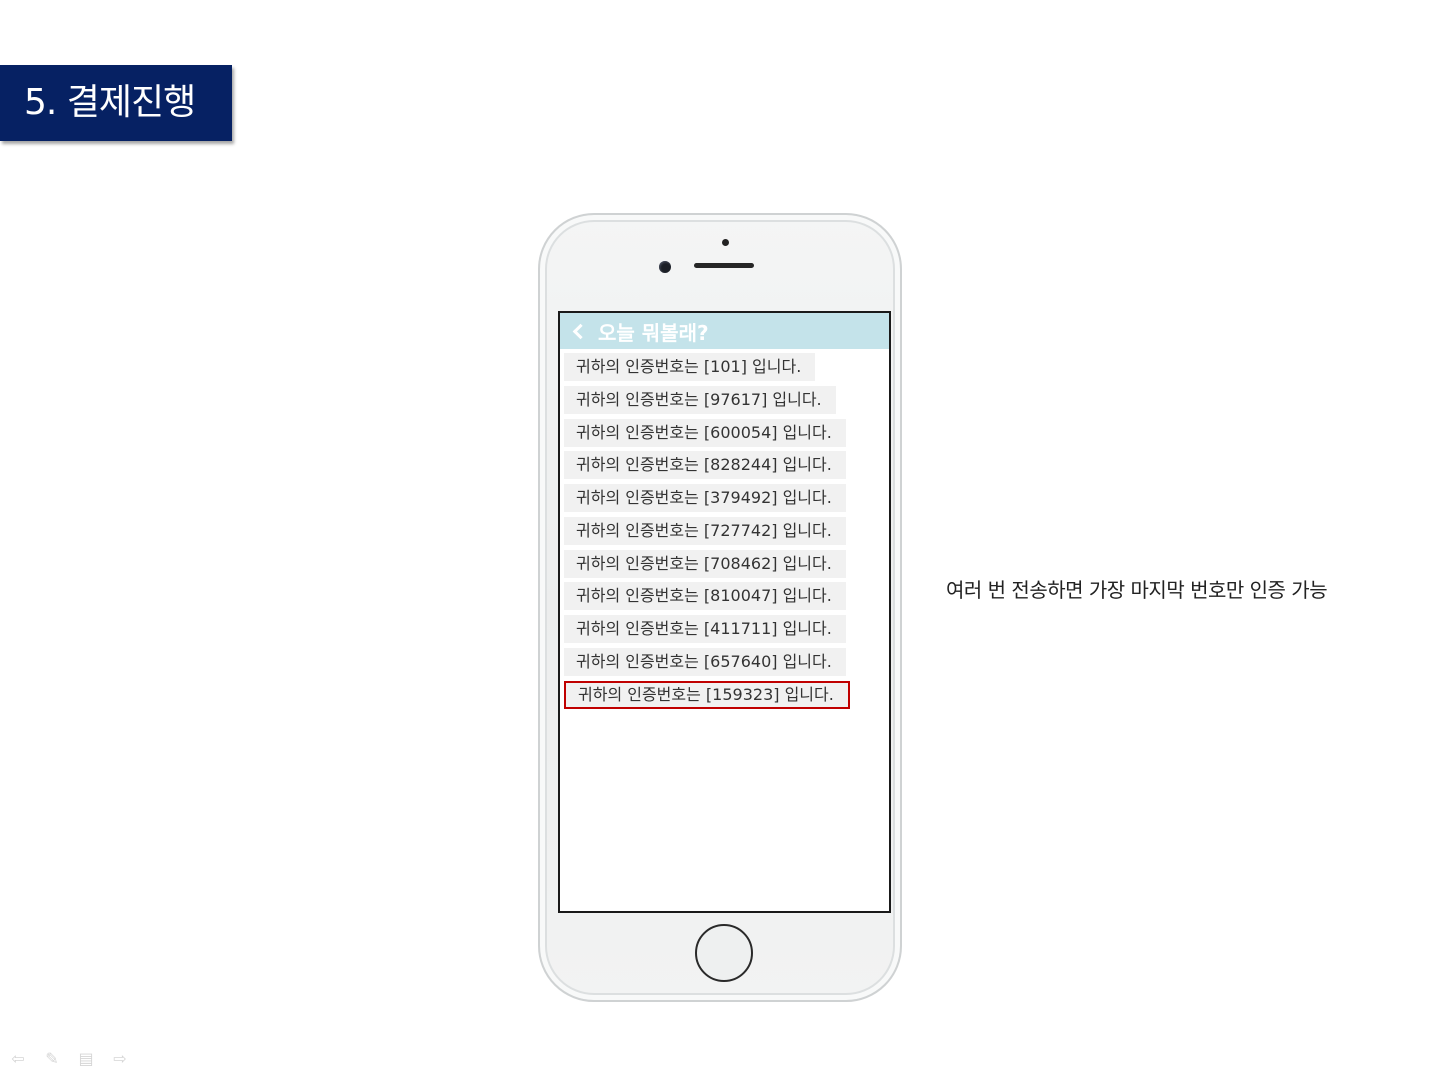  Describe the element at coordinates (705, 563) in the screenshot. I see `message-bubble: 귀하의 인증번호는 [708462] 입니다.` at that location.